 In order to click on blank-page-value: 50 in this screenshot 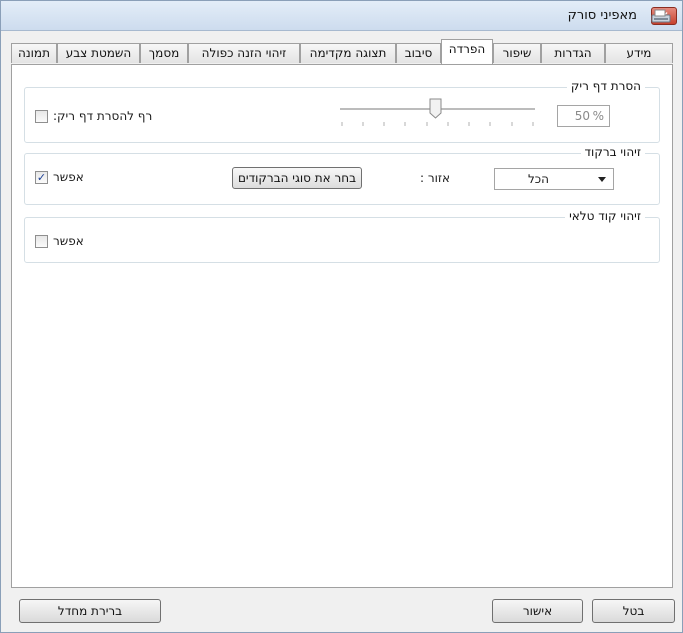, I will do `click(582, 116)`.